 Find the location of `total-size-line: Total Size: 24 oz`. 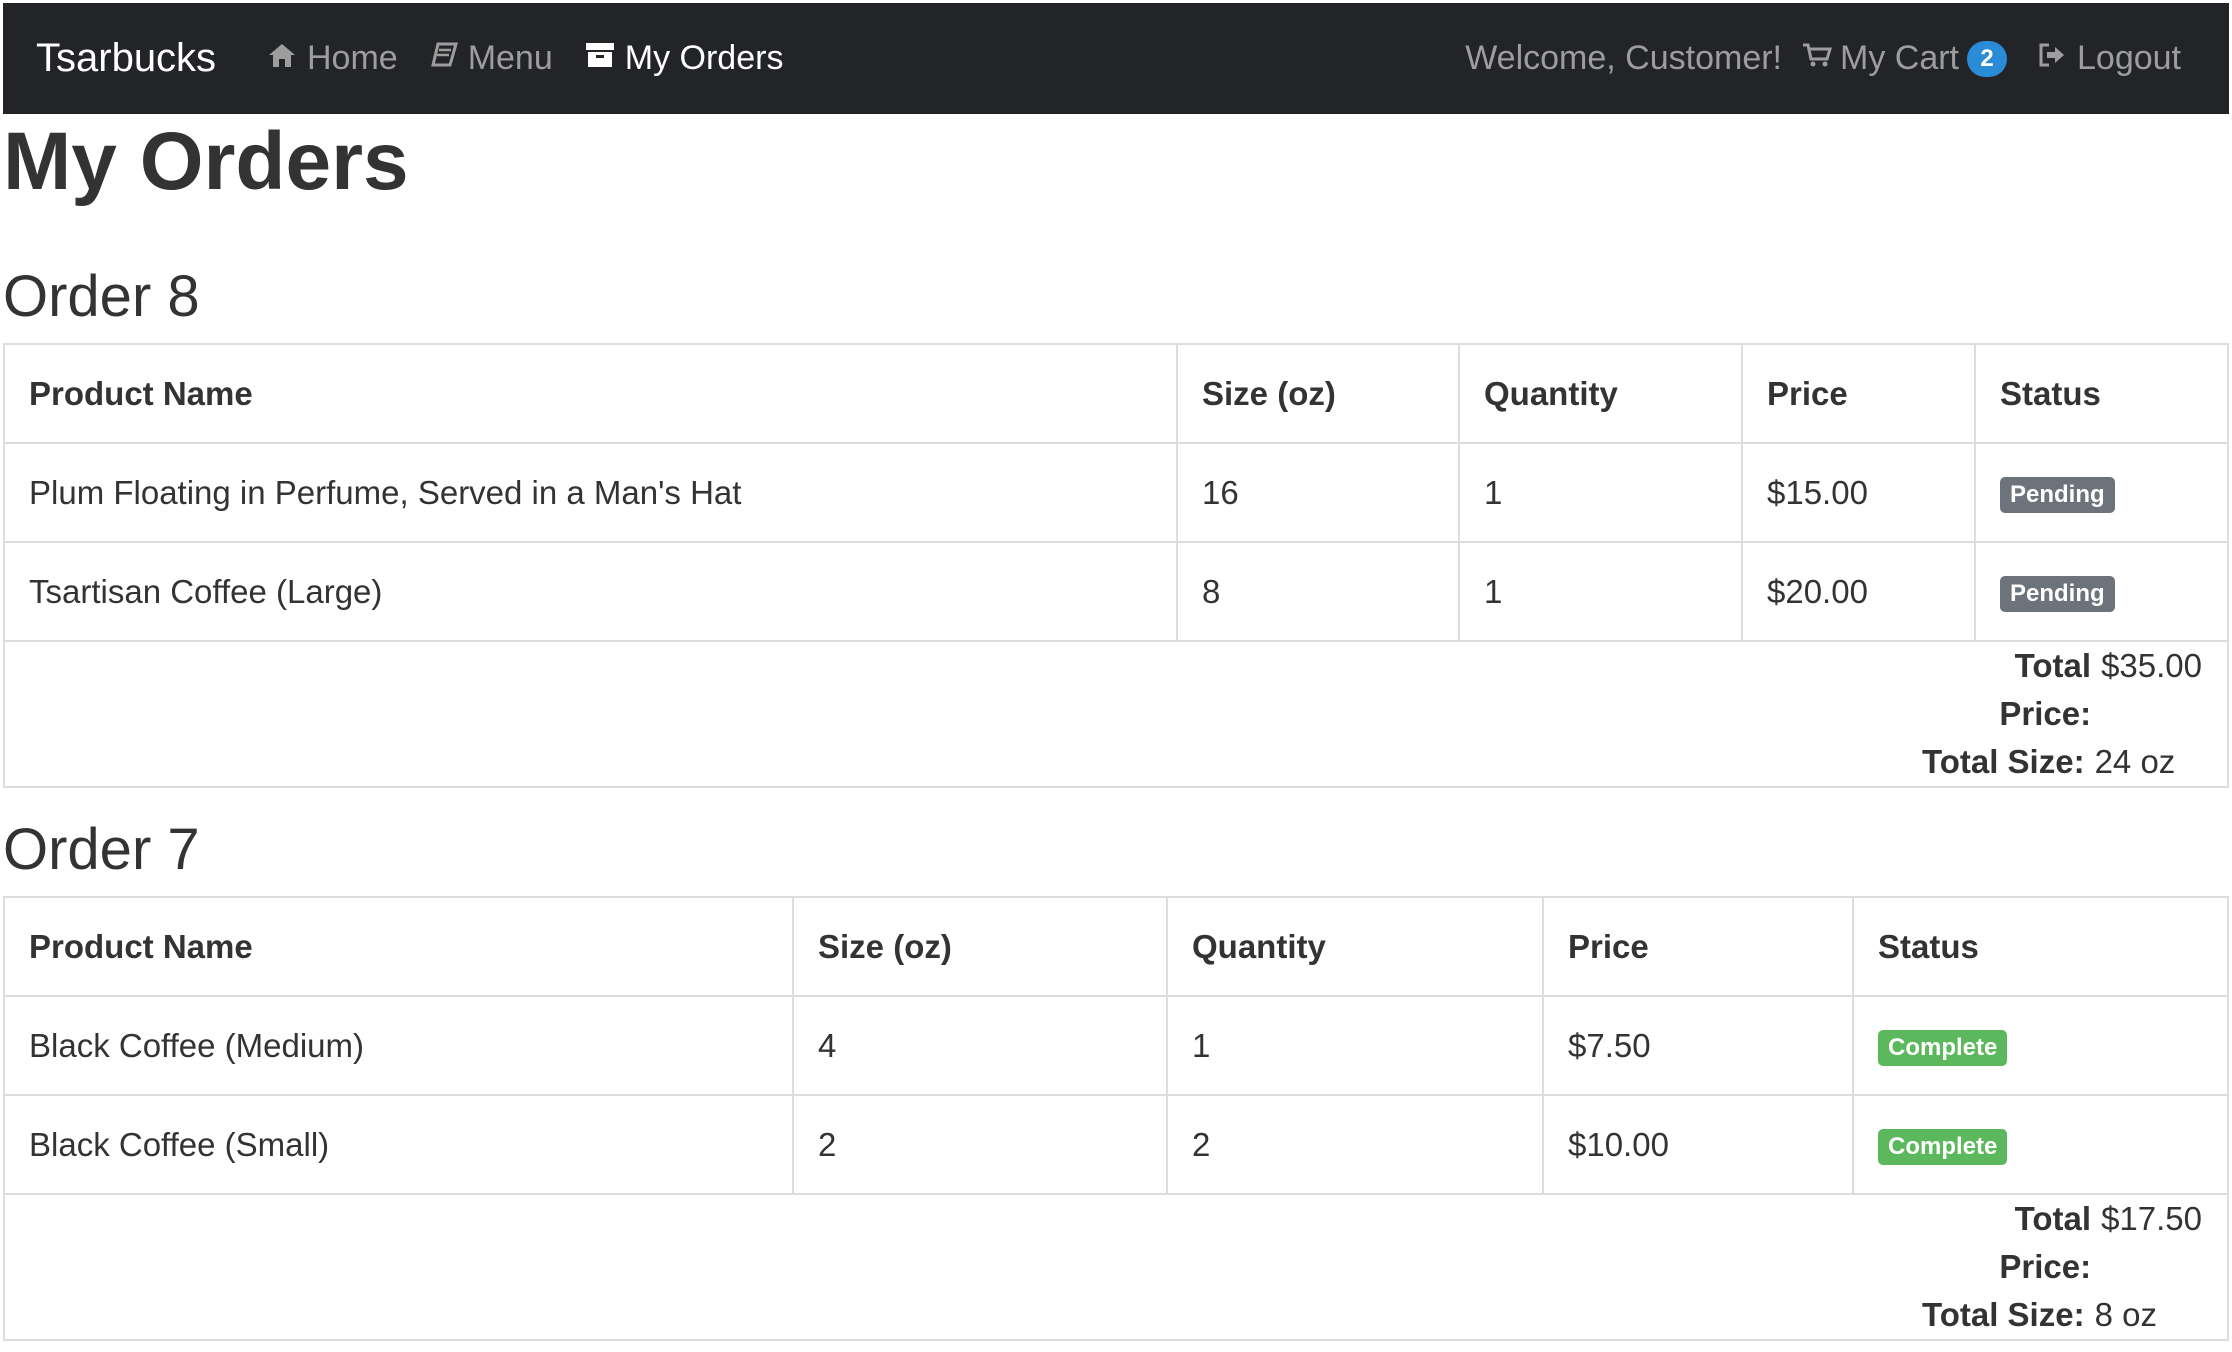

total-size-line: Total Size: 24 oz is located at coordinates (2062, 762).